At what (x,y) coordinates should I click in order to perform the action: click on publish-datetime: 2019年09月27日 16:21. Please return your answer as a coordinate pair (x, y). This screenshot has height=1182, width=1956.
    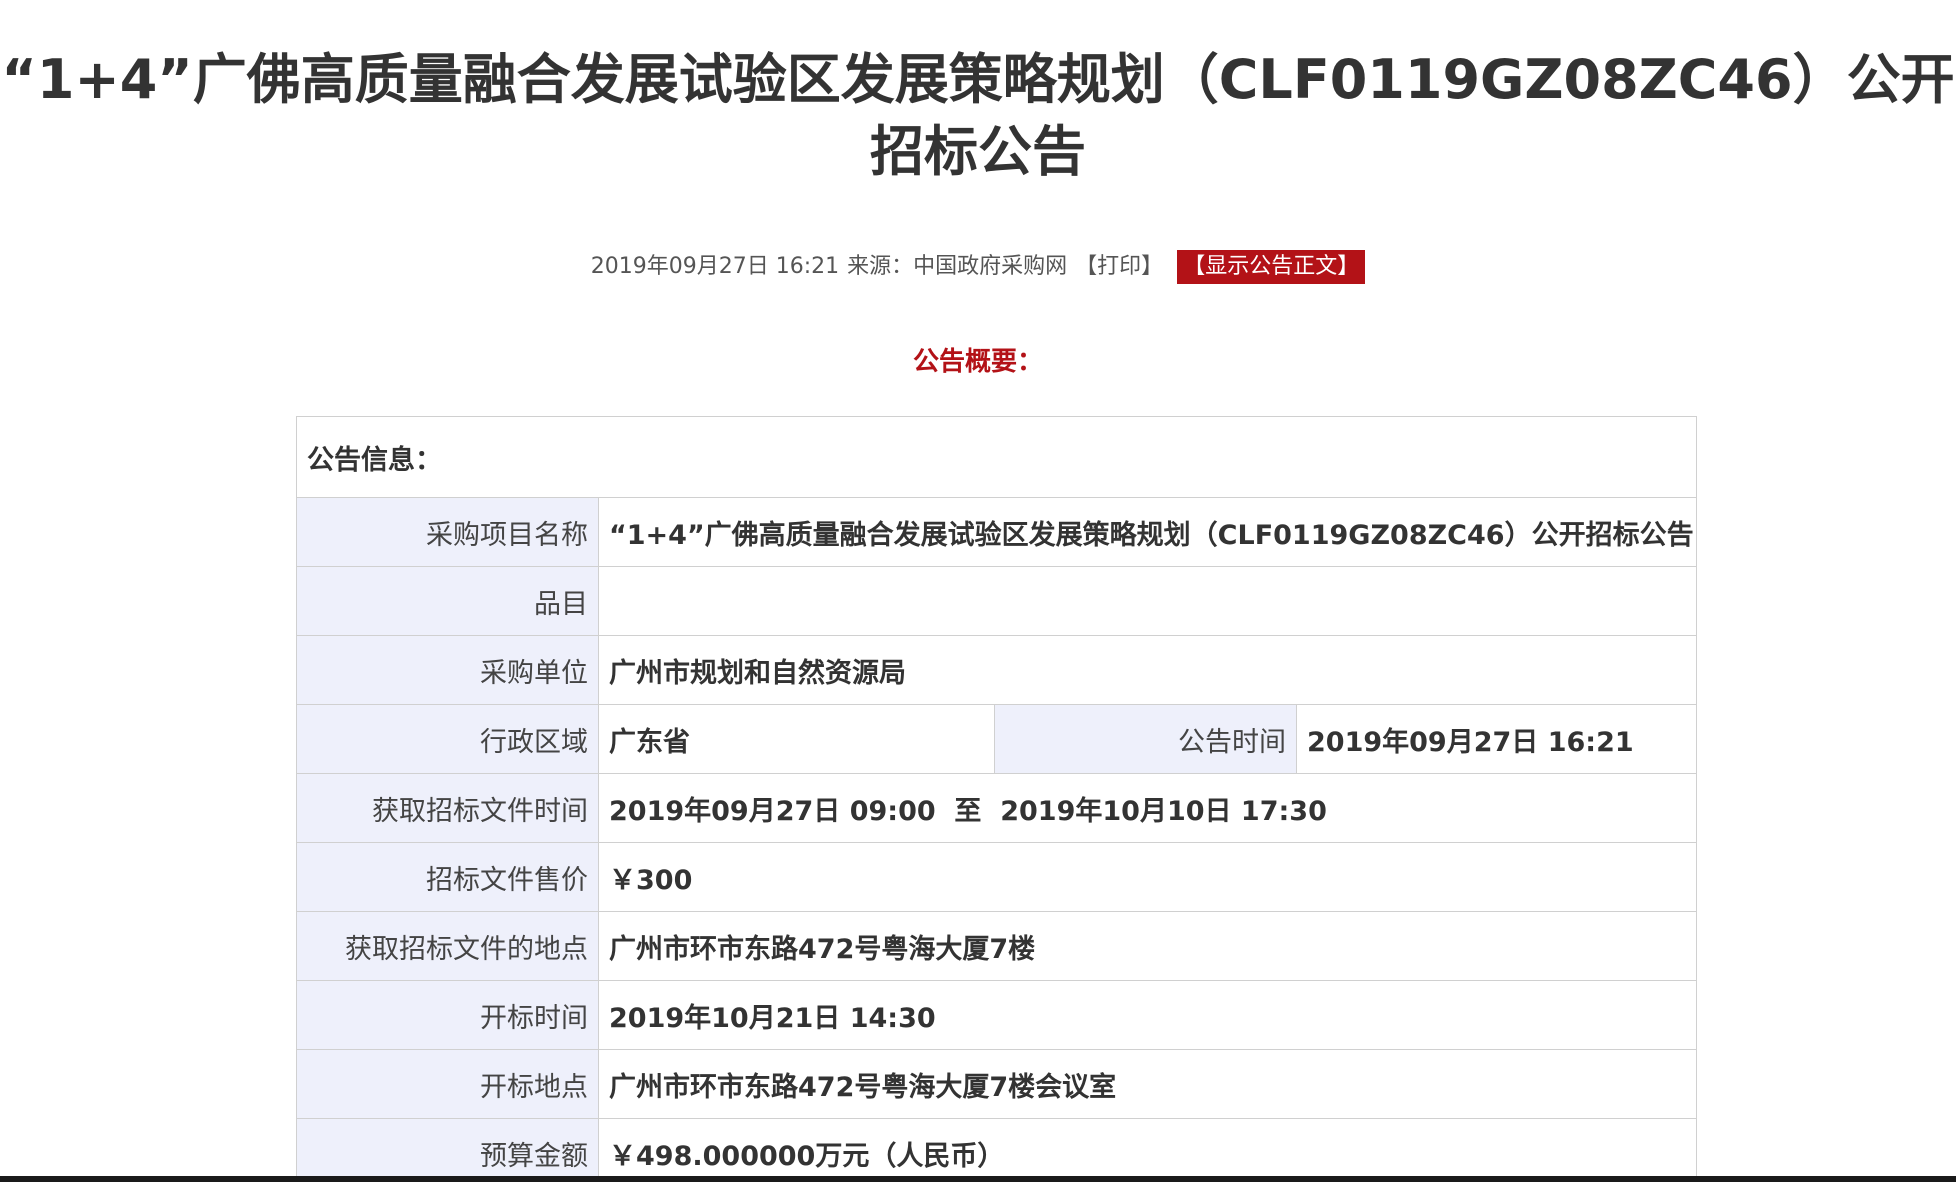
    Looking at the image, I should click on (715, 266).